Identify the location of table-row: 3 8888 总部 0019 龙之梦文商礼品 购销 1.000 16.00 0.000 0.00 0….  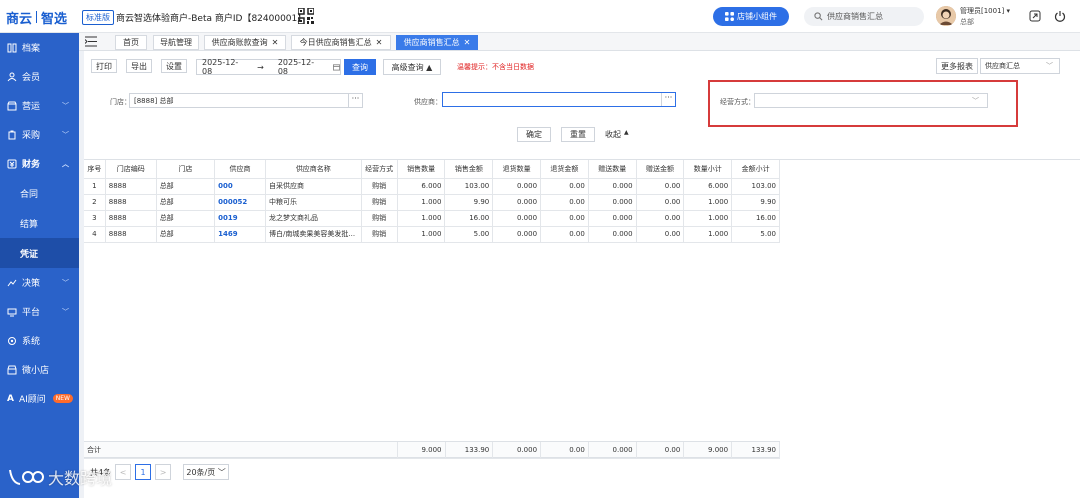
(432, 218).